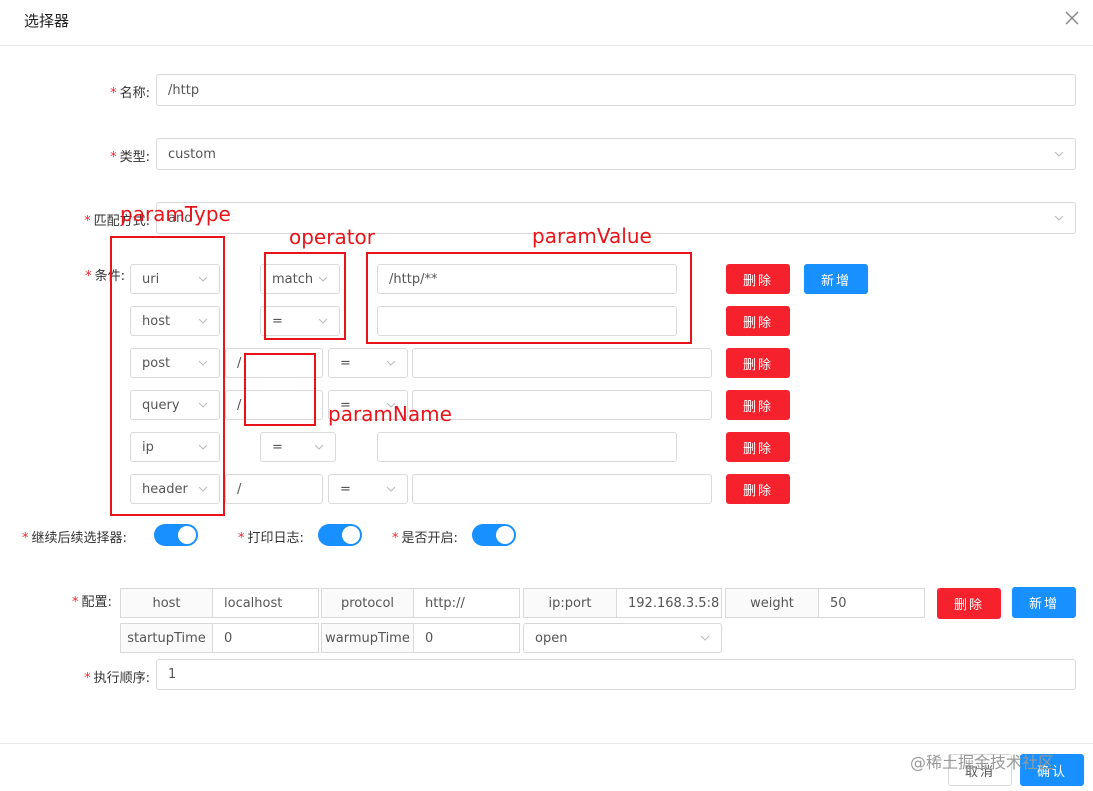 This screenshot has width=1093, height=791. What do you see at coordinates (280, 389) in the screenshot?
I see `annotation-paramName-box` at bounding box center [280, 389].